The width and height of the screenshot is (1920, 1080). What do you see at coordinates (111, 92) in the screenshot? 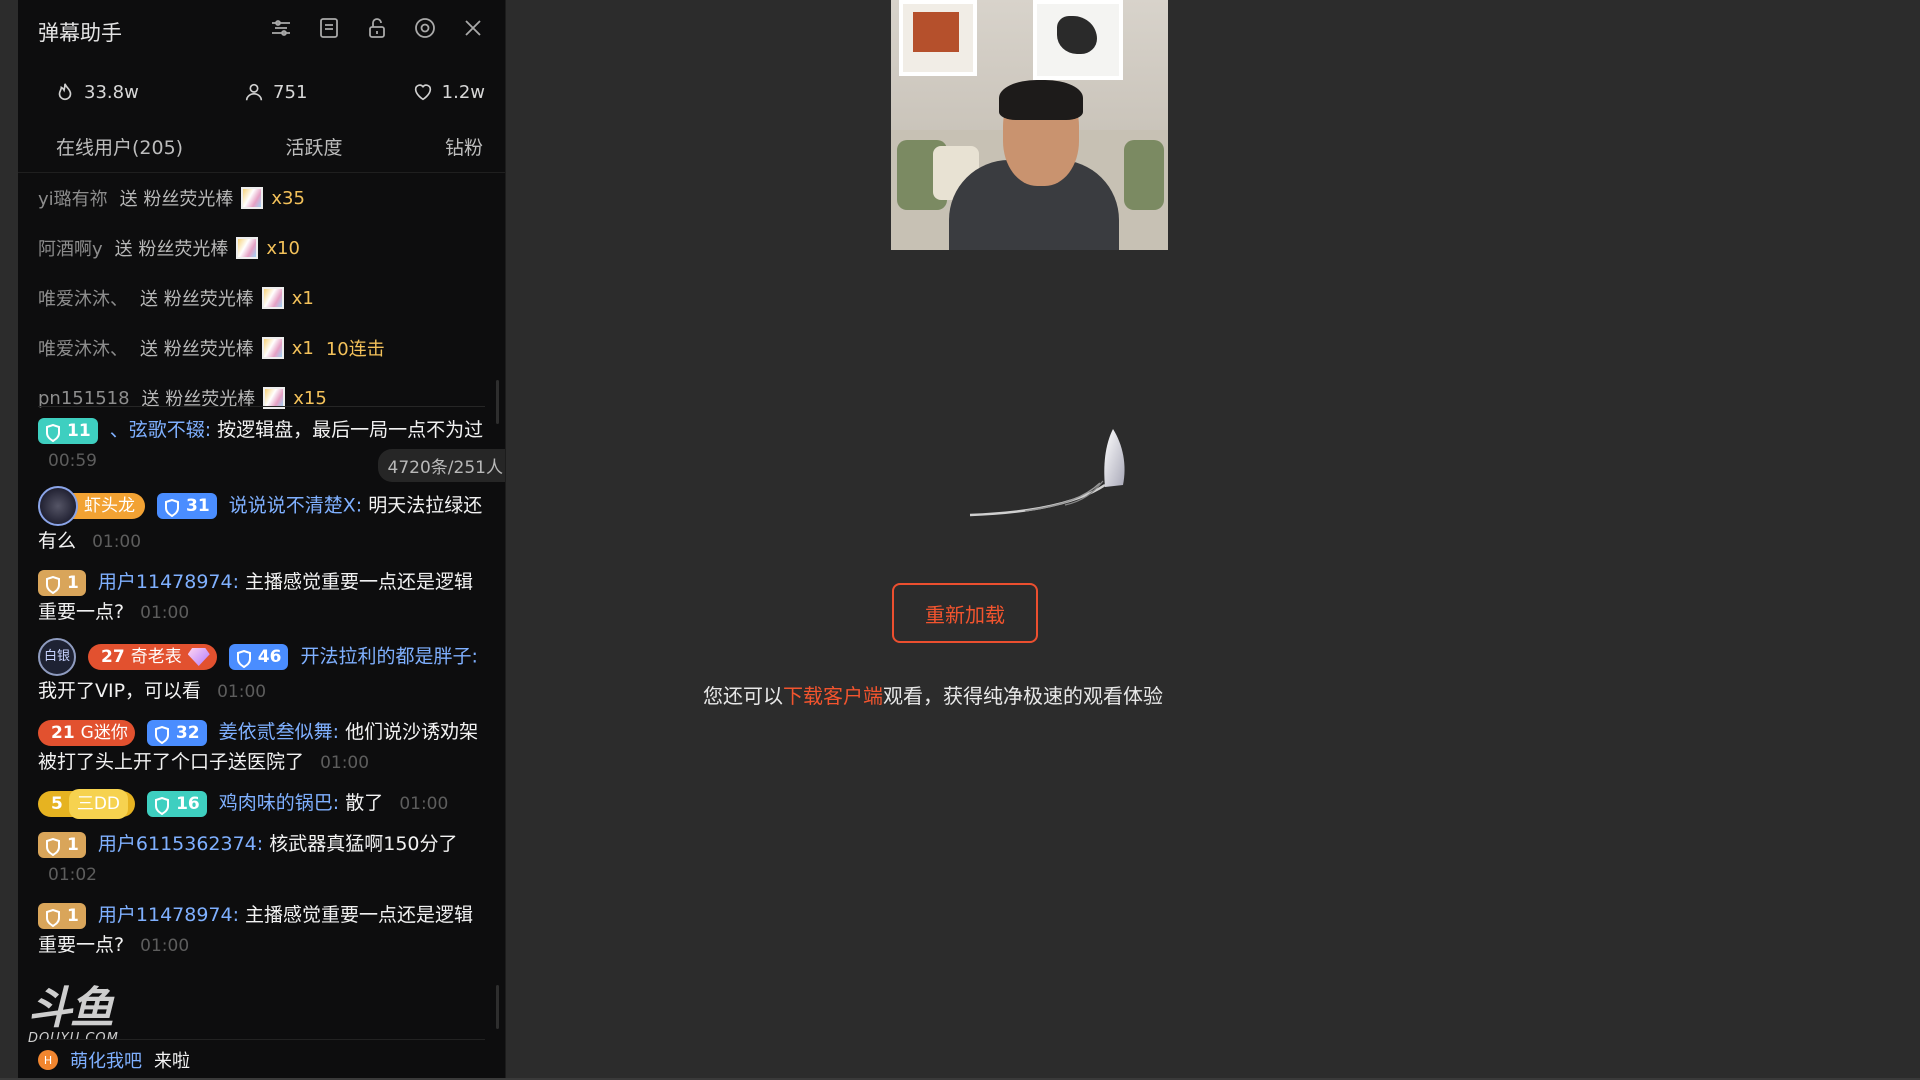
I see `heat-value: 33.8w` at bounding box center [111, 92].